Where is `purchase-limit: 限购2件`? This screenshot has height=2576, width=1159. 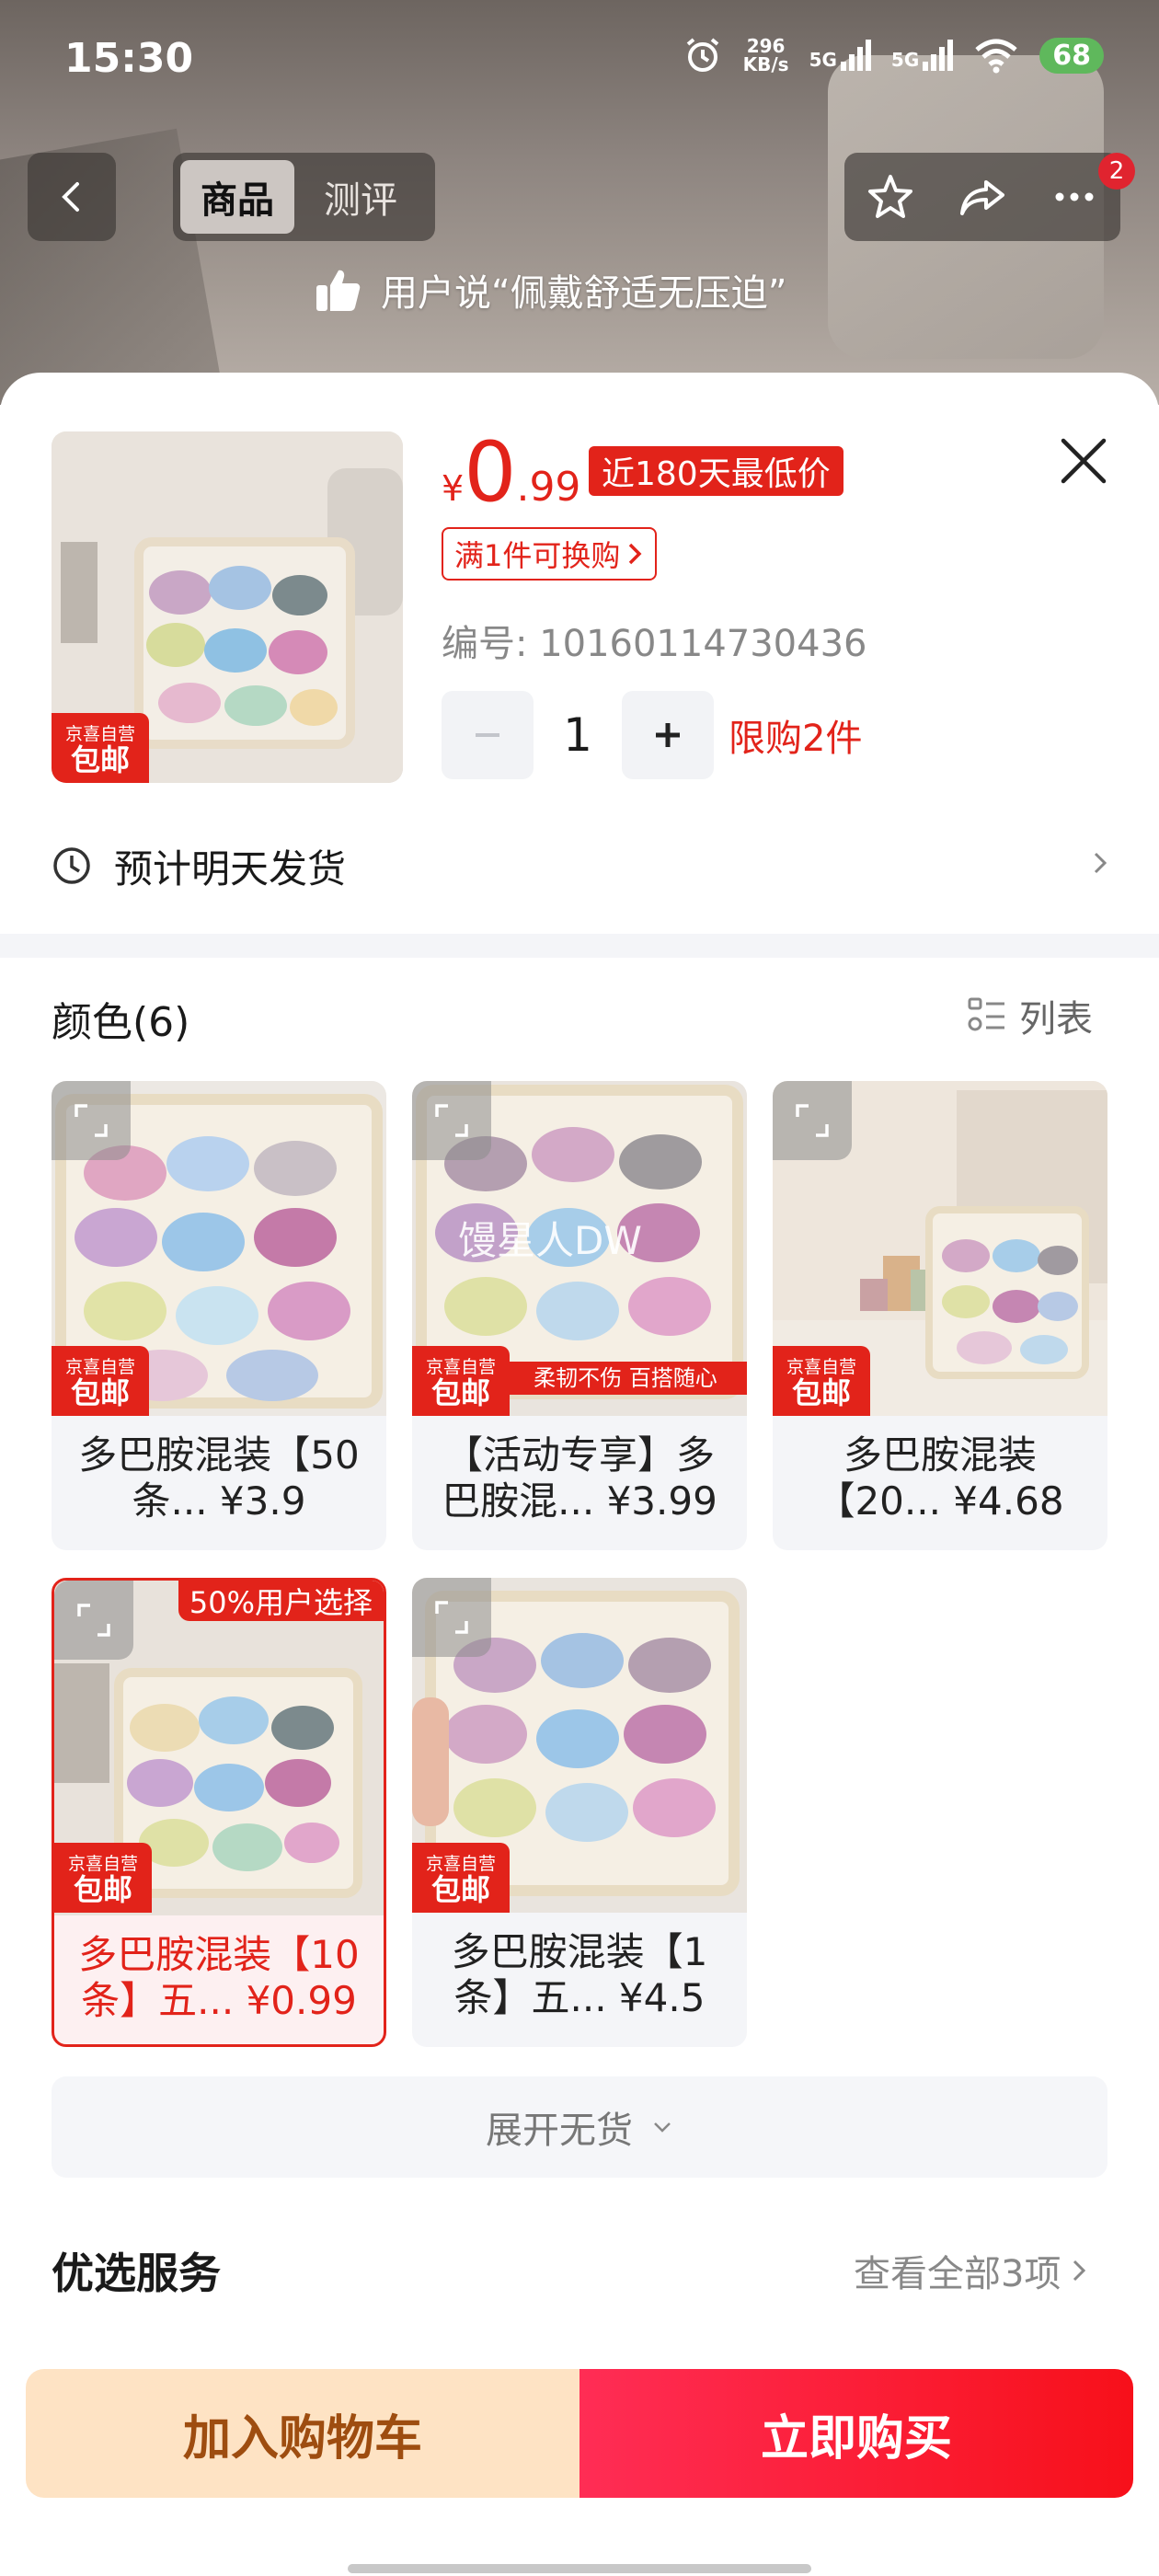
purchase-limit: 限购2件 is located at coordinates (796, 739).